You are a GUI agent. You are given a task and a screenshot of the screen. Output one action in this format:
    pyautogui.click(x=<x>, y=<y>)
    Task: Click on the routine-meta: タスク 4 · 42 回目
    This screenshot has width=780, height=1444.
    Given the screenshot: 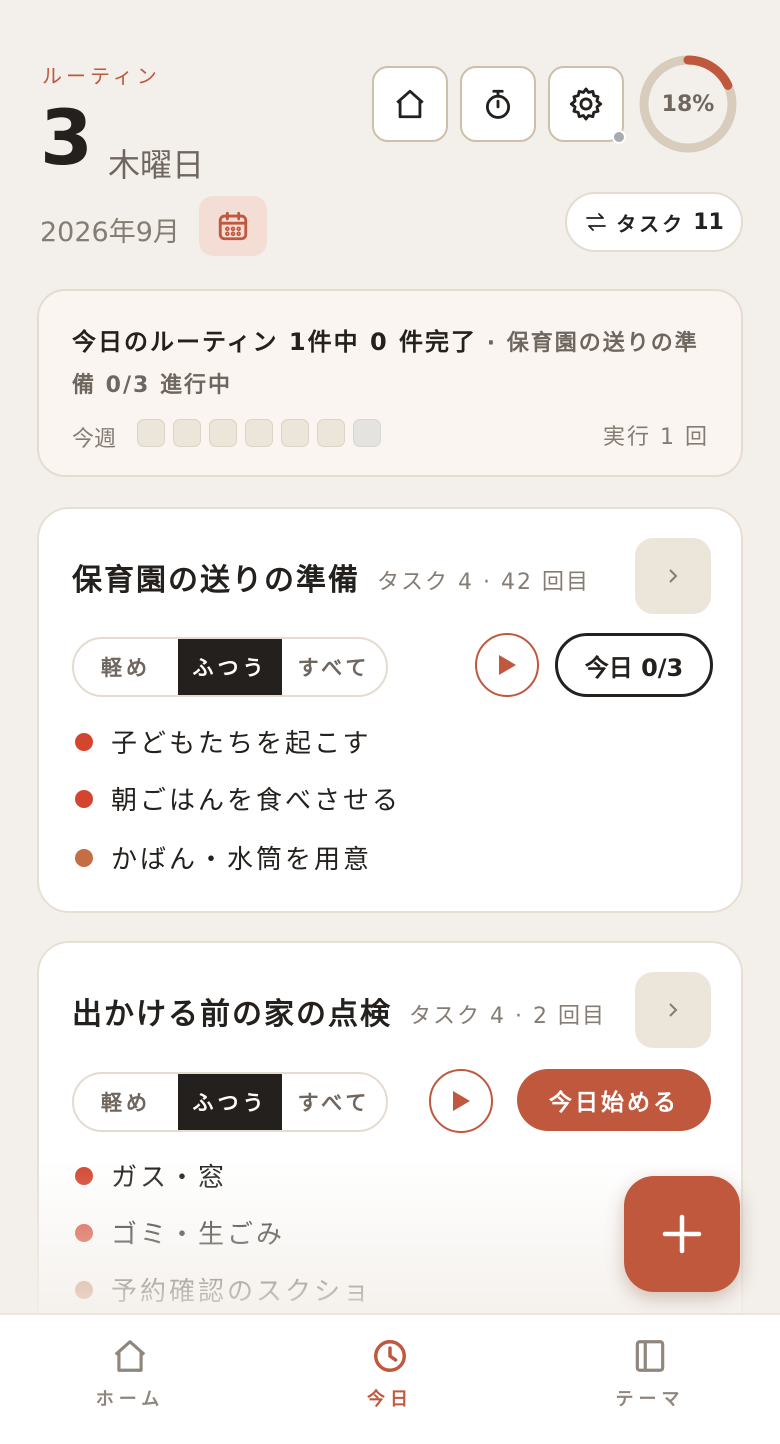 What is the action you would take?
    pyautogui.click(x=483, y=582)
    